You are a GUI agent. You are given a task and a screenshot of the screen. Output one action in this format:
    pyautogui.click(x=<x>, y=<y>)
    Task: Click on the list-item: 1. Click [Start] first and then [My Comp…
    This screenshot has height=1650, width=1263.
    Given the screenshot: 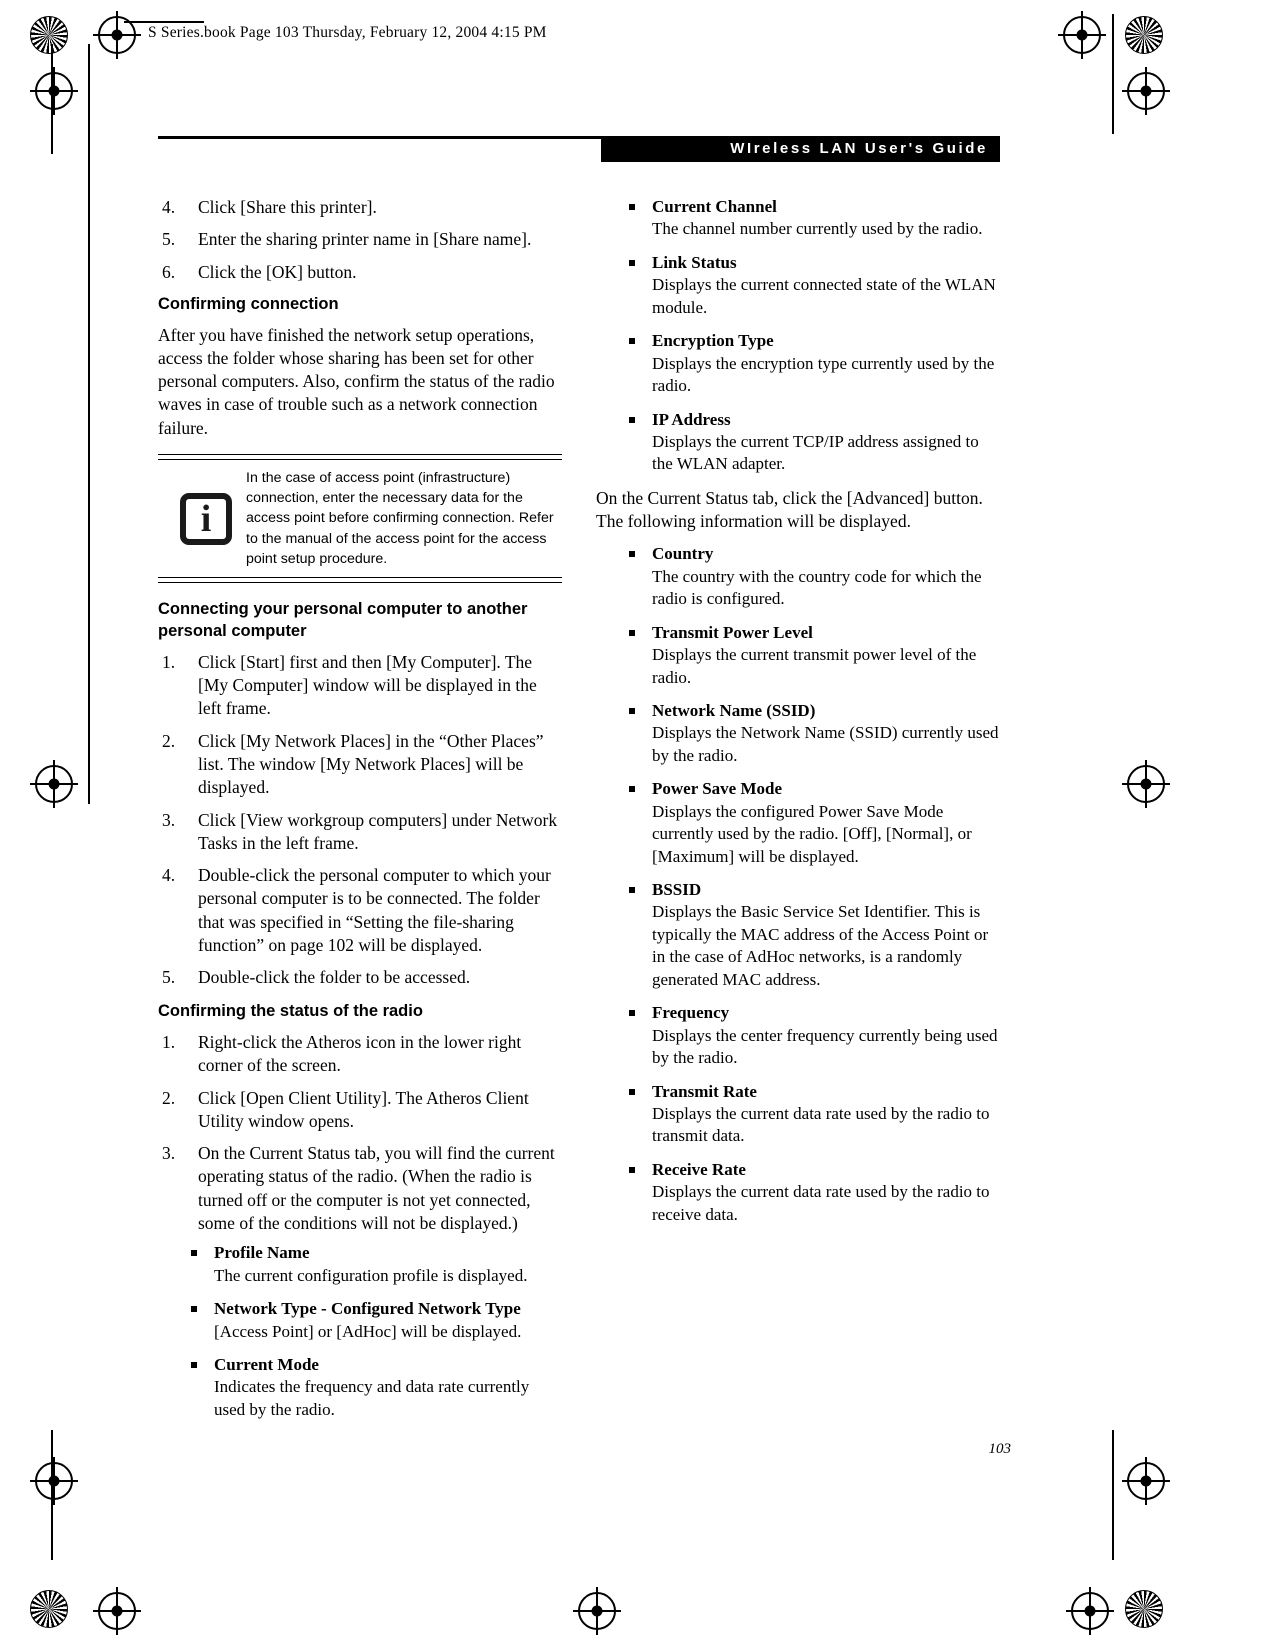 What is the action you would take?
    pyautogui.click(x=360, y=686)
    